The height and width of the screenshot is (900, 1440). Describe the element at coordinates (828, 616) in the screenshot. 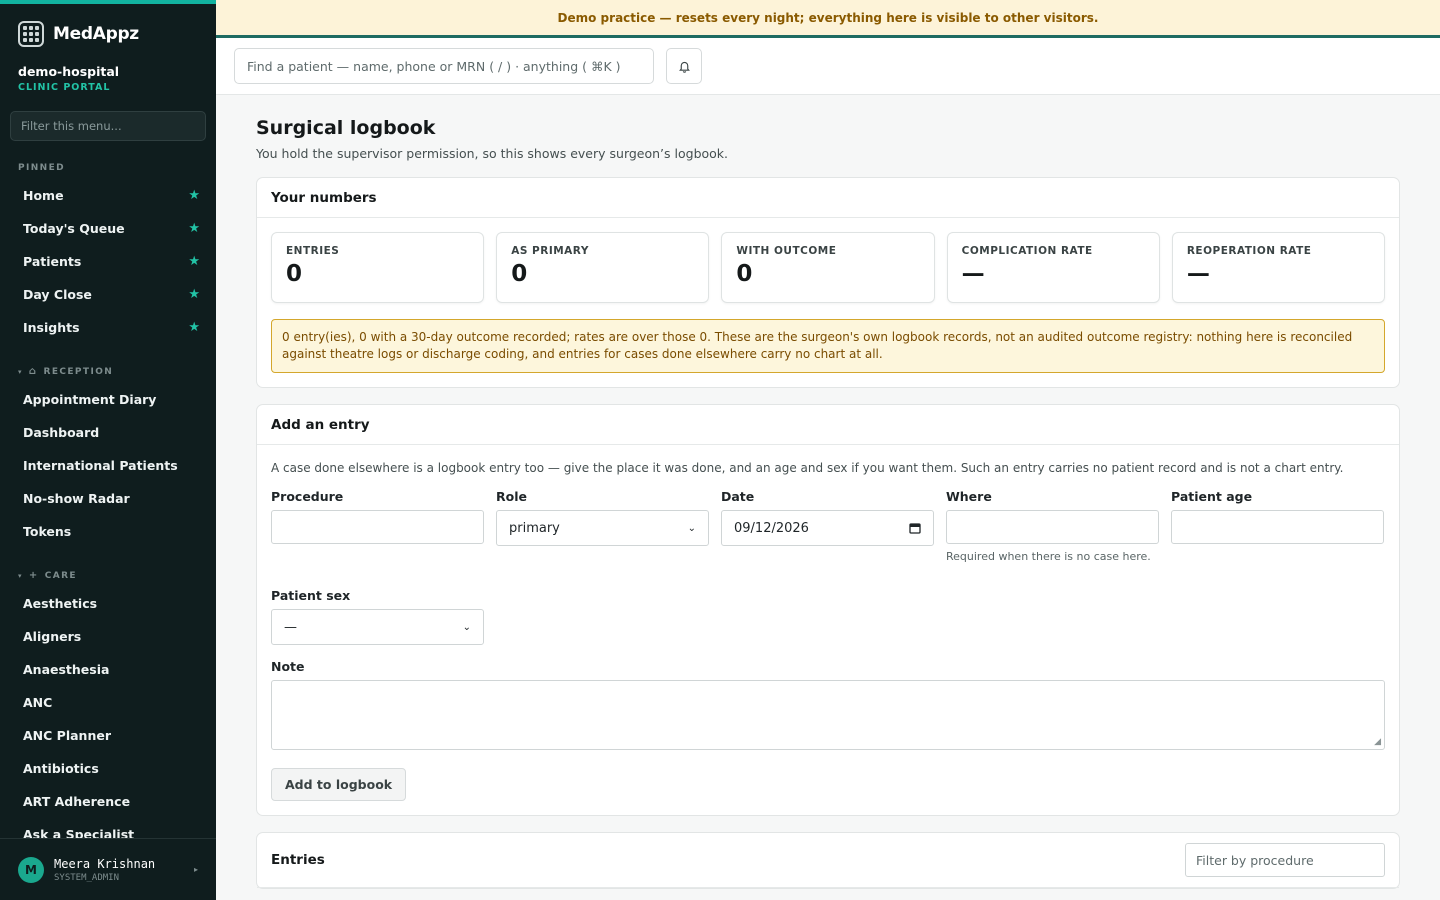

I see `form-row-2: Patient sex — ⌄` at that location.